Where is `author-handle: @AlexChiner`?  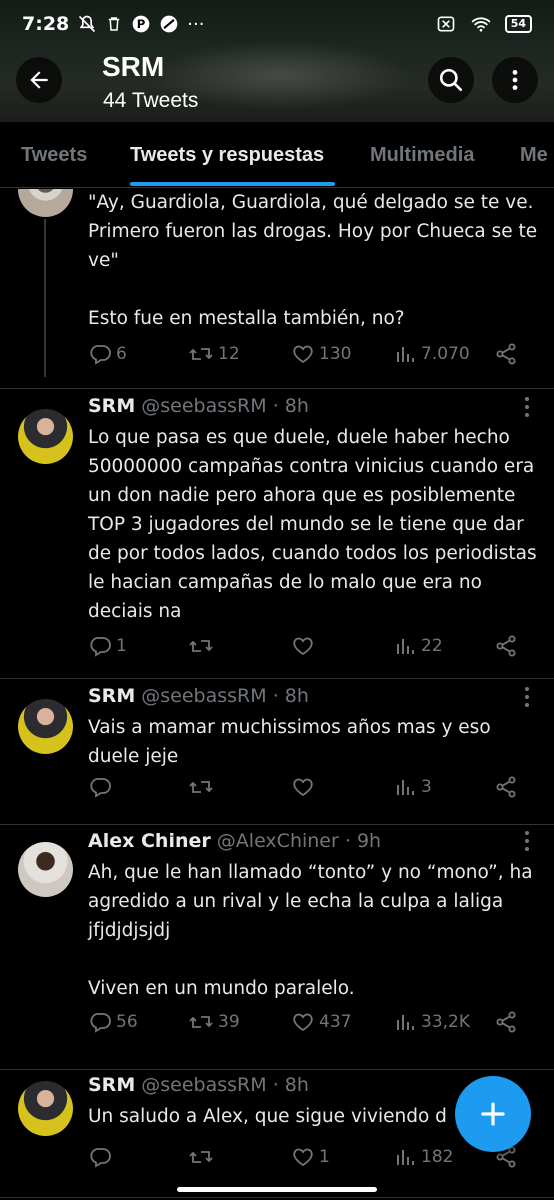
author-handle: @AlexChiner is located at coordinates (278, 841).